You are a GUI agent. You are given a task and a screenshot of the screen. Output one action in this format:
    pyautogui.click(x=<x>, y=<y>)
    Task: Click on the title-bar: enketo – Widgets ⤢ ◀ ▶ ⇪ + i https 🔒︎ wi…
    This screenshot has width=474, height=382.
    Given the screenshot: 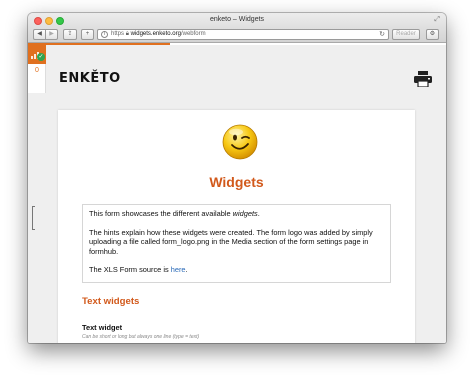 What is the action you would take?
    pyautogui.click(x=237, y=28)
    